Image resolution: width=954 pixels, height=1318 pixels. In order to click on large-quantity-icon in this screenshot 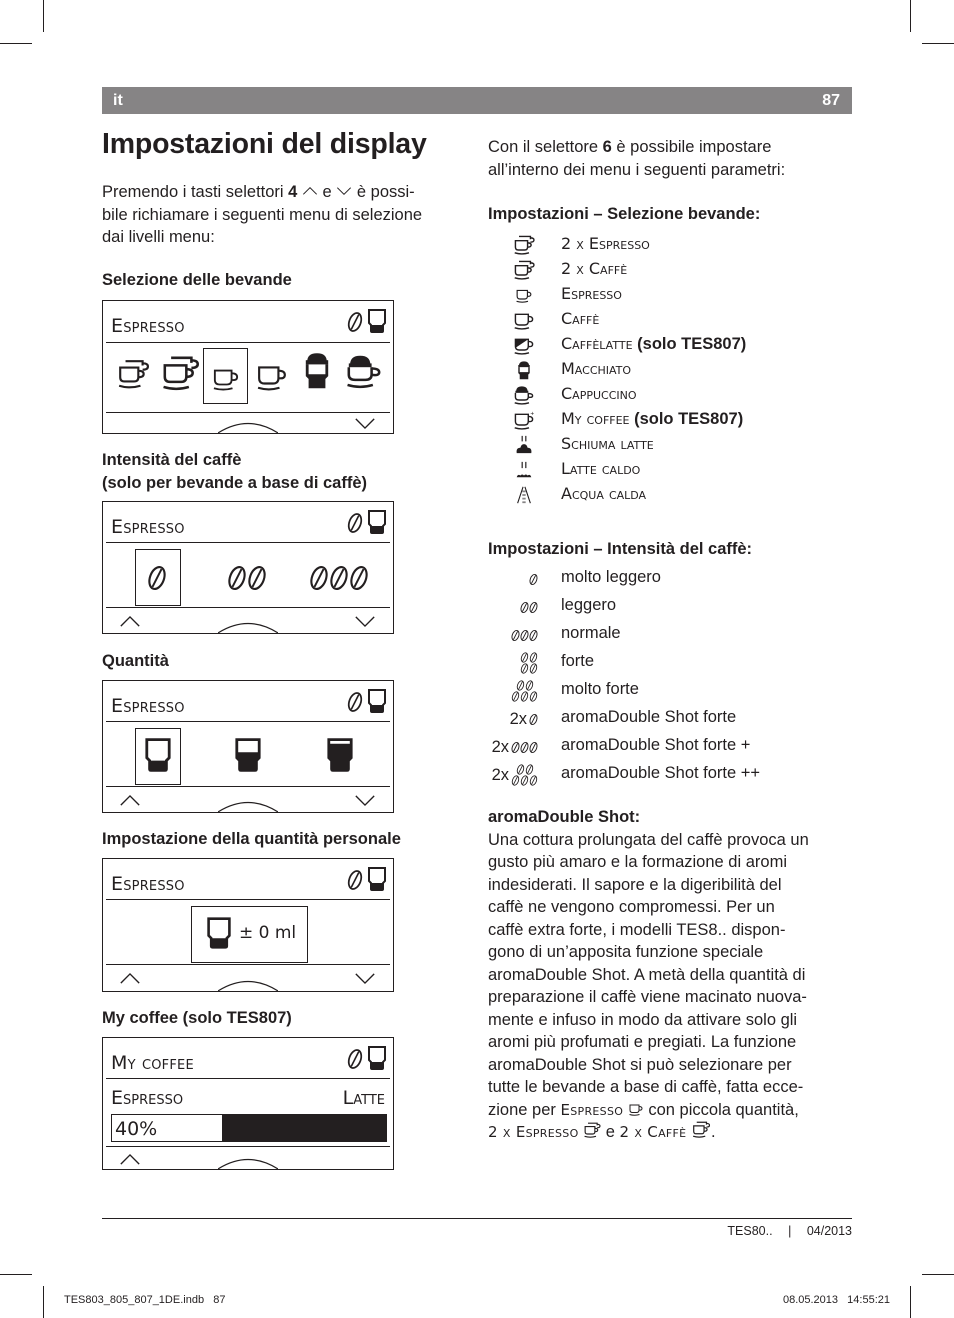, I will do `click(340, 755)`.